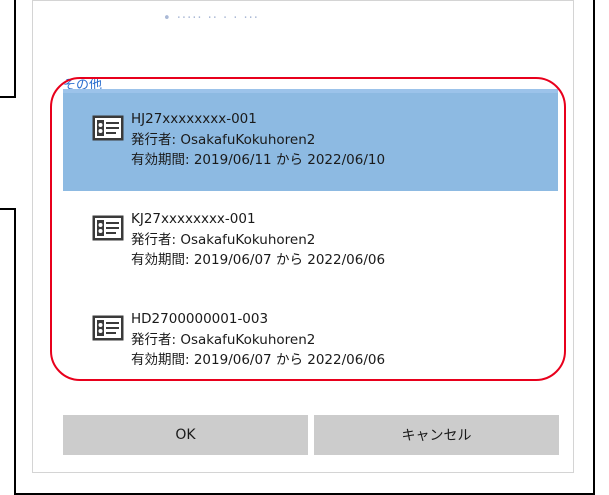  Describe the element at coordinates (8, 209) in the screenshot. I see `frame-line-left-bottom-tick` at that location.